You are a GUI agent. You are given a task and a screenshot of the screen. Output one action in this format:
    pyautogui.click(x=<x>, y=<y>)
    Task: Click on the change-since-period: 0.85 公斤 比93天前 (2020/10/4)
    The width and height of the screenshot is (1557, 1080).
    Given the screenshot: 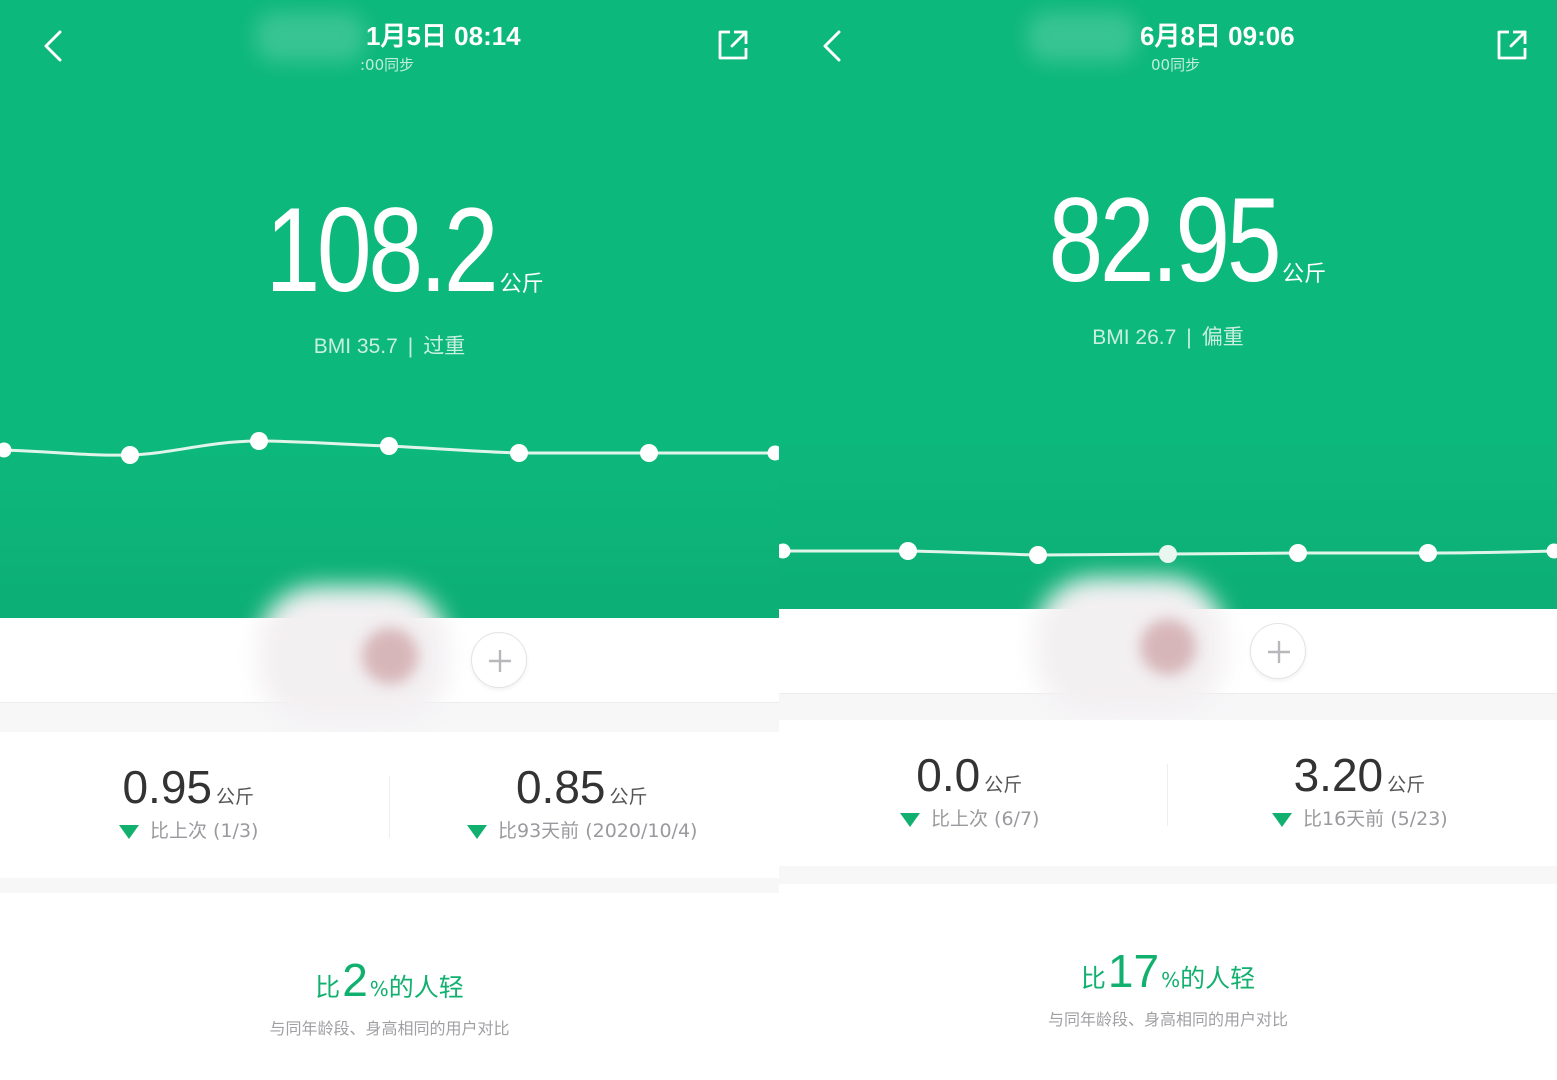 What is the action you would take?
    pyautogui.click(x=581, y=801)
    